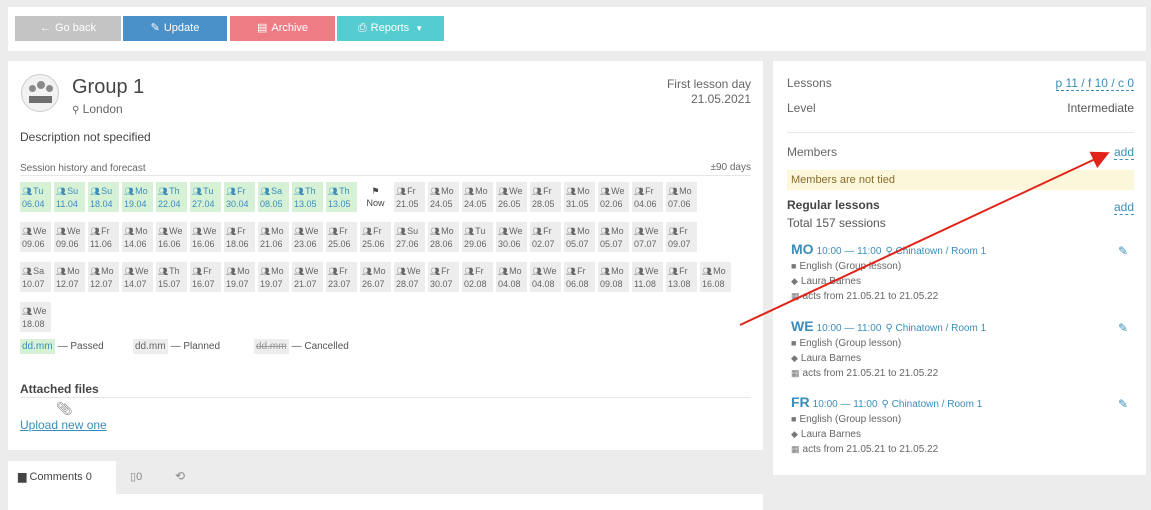 The width and height of the screenshot is (1151, 510). Describe the element at coordinates (171, 277) in the screenshot. I see `session-cell: 👥︎Th 15.07` at that location.